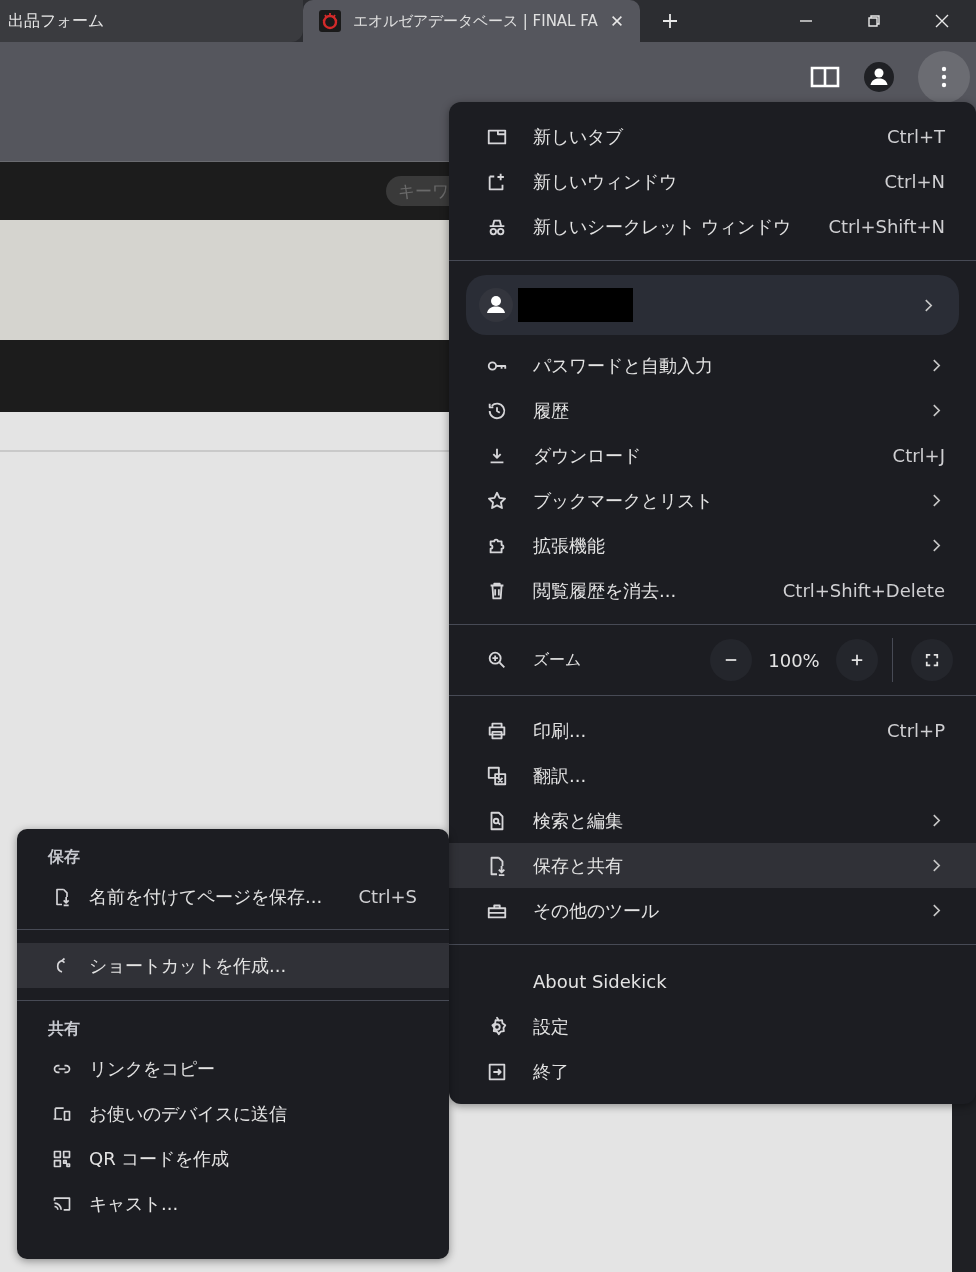  I want to click on menu-item: 拡張機能, so click(712, 545).